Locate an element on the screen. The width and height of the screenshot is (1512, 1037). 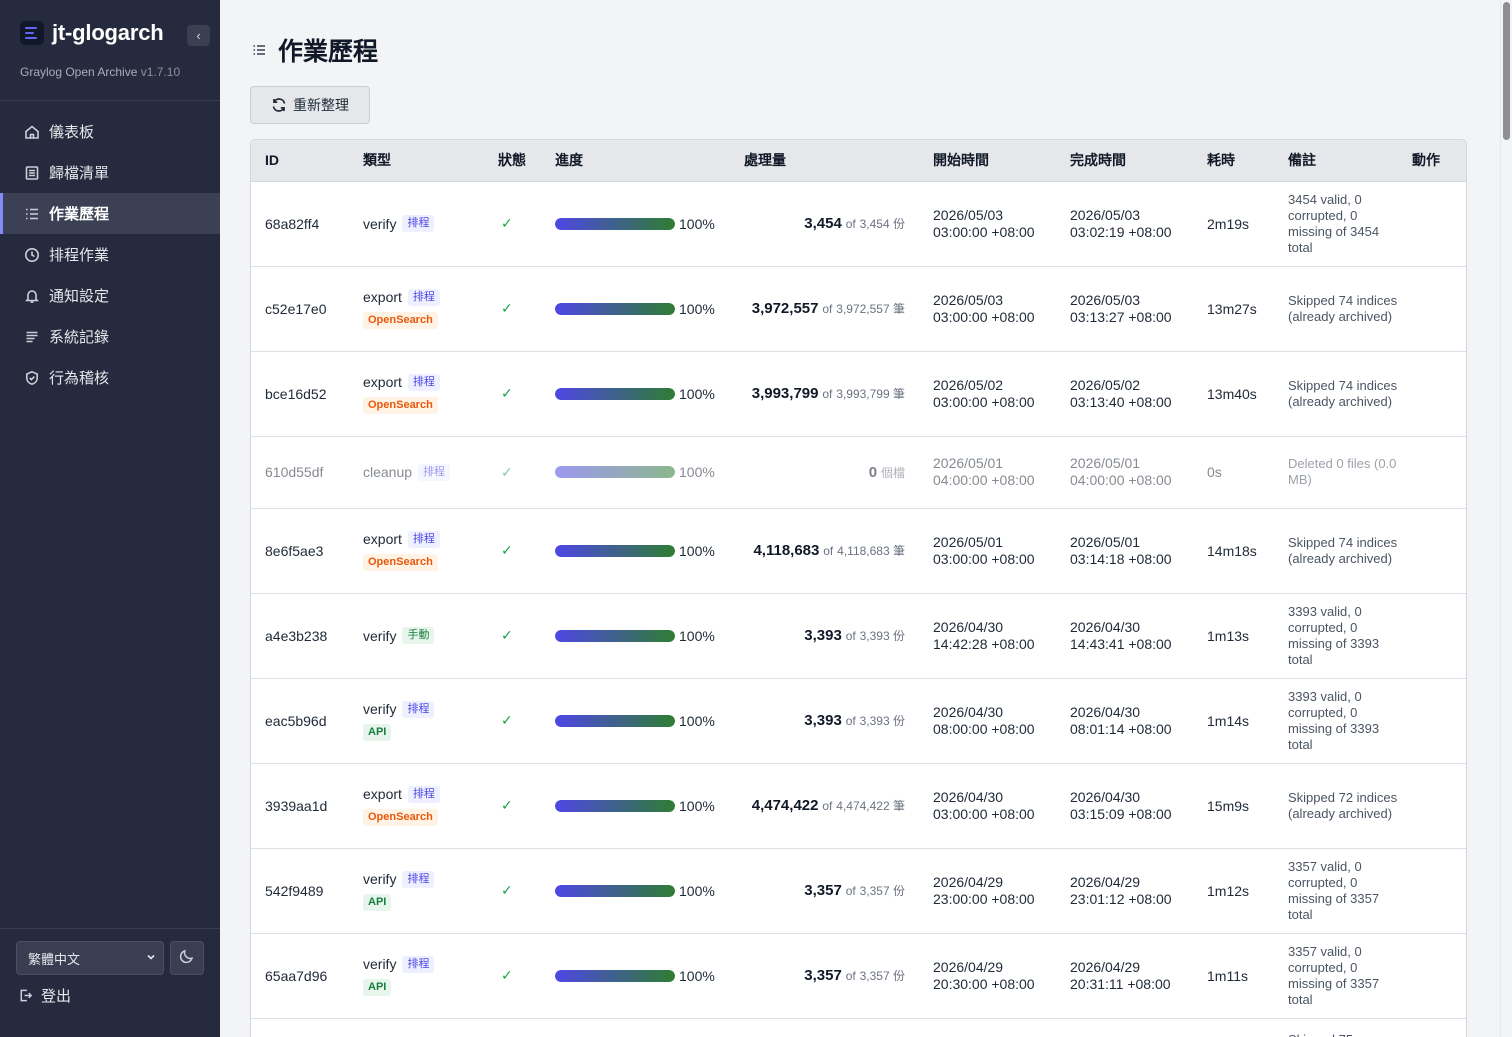
column-header-note: 備註 is located at coordinates (1336, 161).